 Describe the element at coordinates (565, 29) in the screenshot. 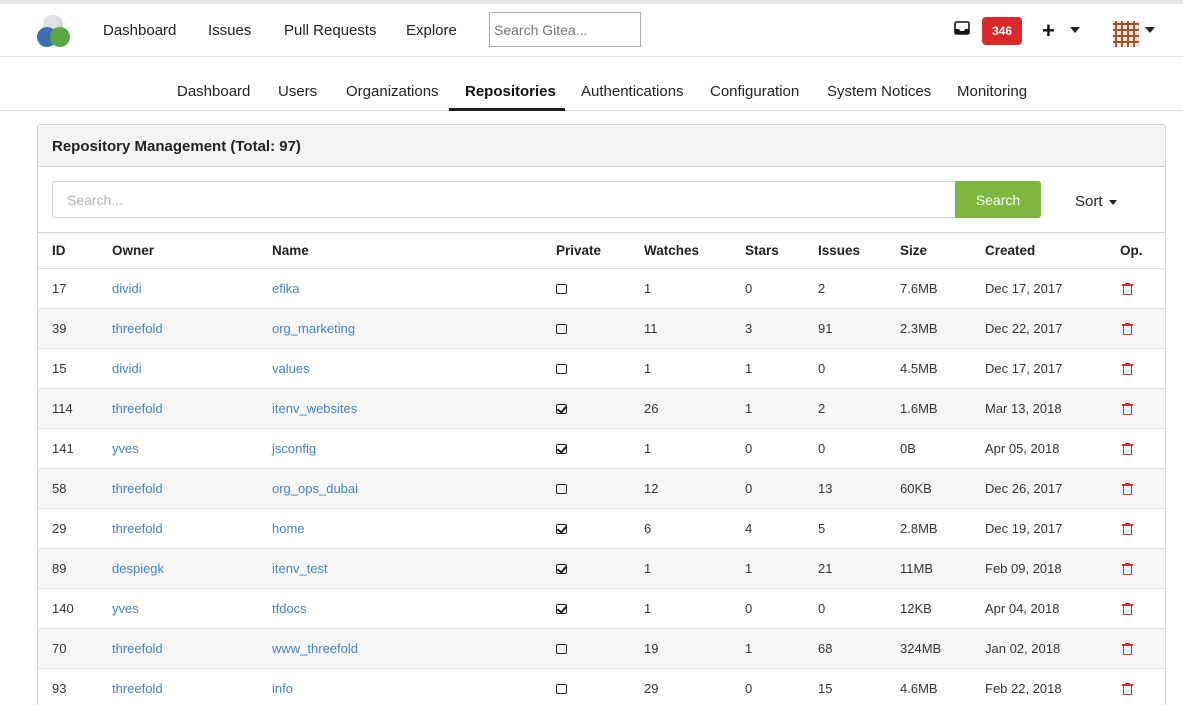

I see `global-search-input` at that location.